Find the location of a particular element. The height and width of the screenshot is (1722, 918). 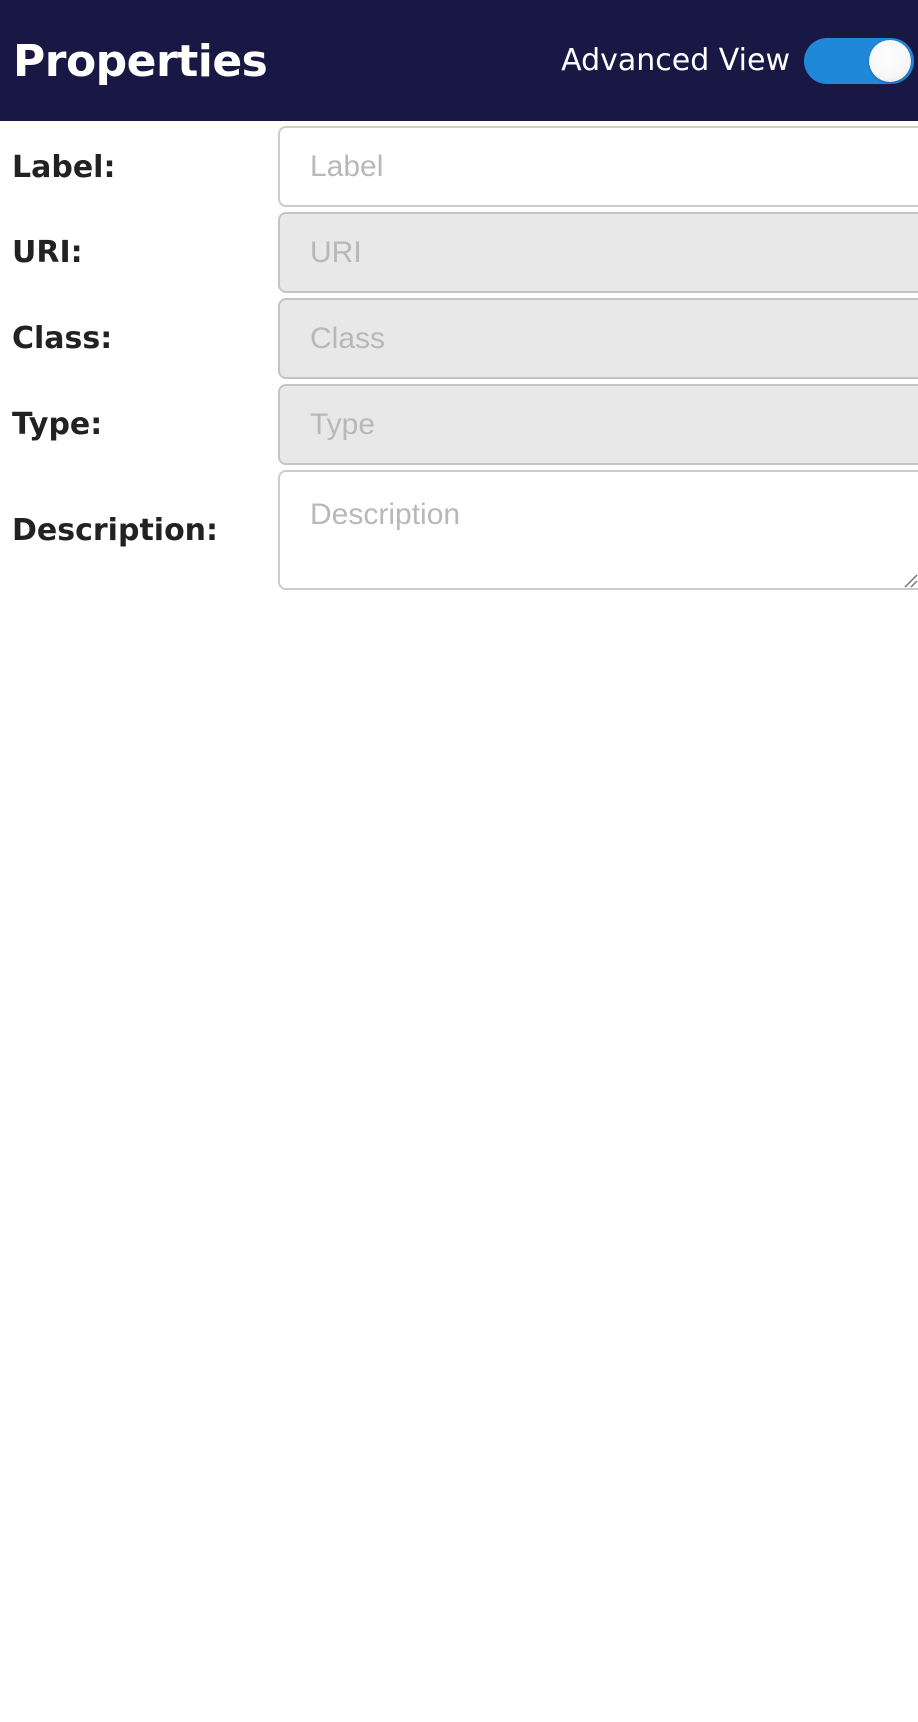

description-textarea is located at coordinates (598, 530).